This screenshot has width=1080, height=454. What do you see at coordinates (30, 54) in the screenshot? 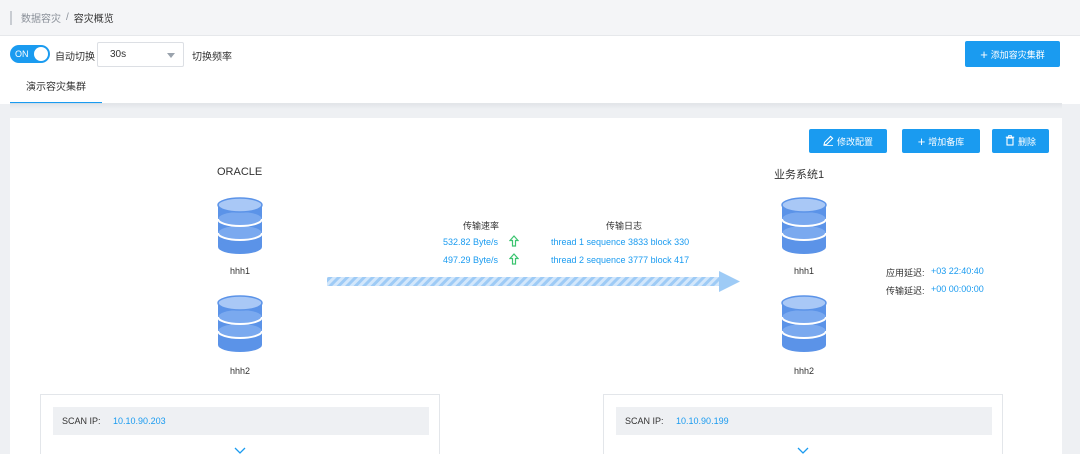
I see `auto-switch-toggle: ON` at bounding box center [30, 54].